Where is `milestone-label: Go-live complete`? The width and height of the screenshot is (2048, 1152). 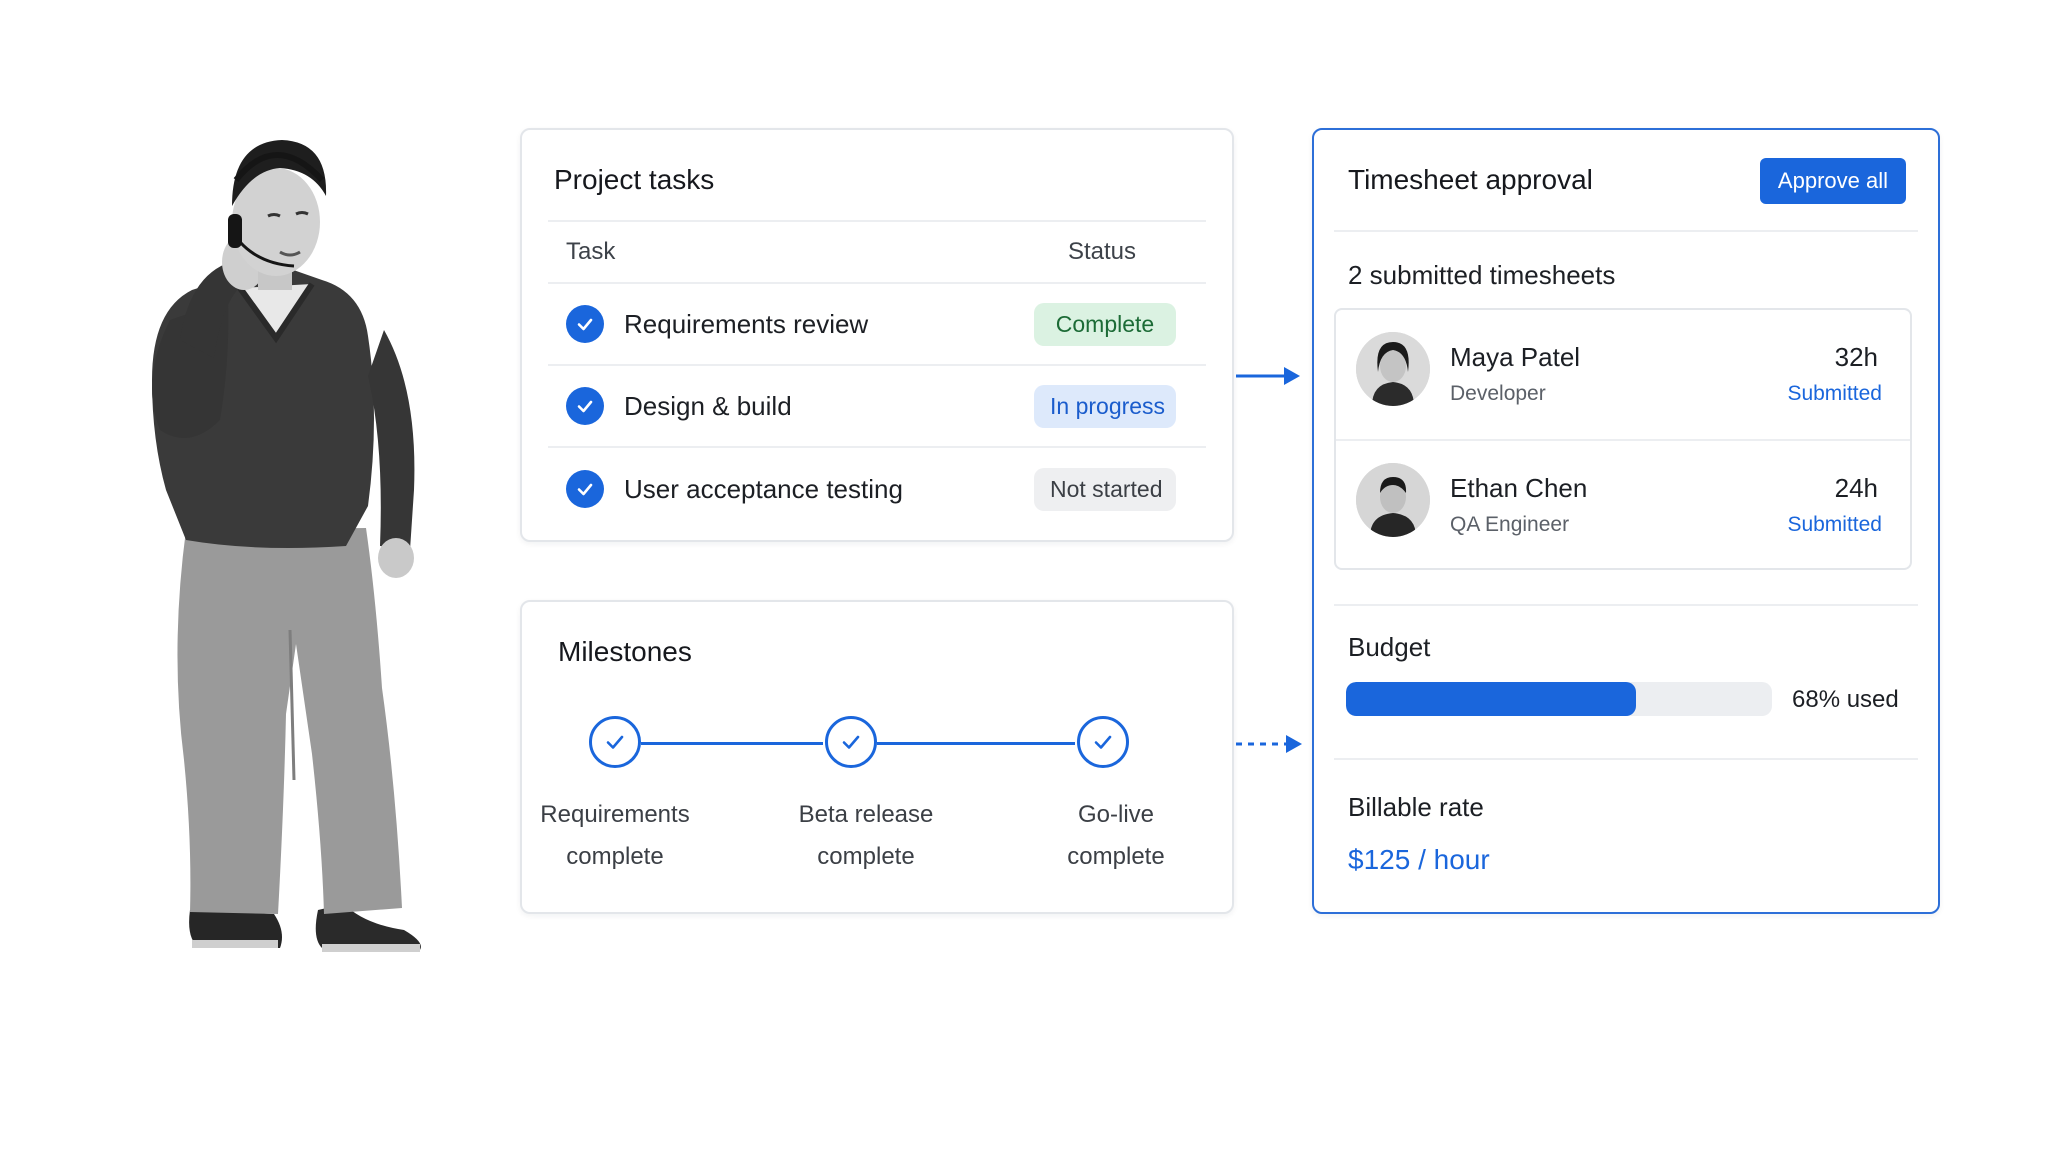
milestone-label: Go-live complete is located at coordinates (1116, 836).